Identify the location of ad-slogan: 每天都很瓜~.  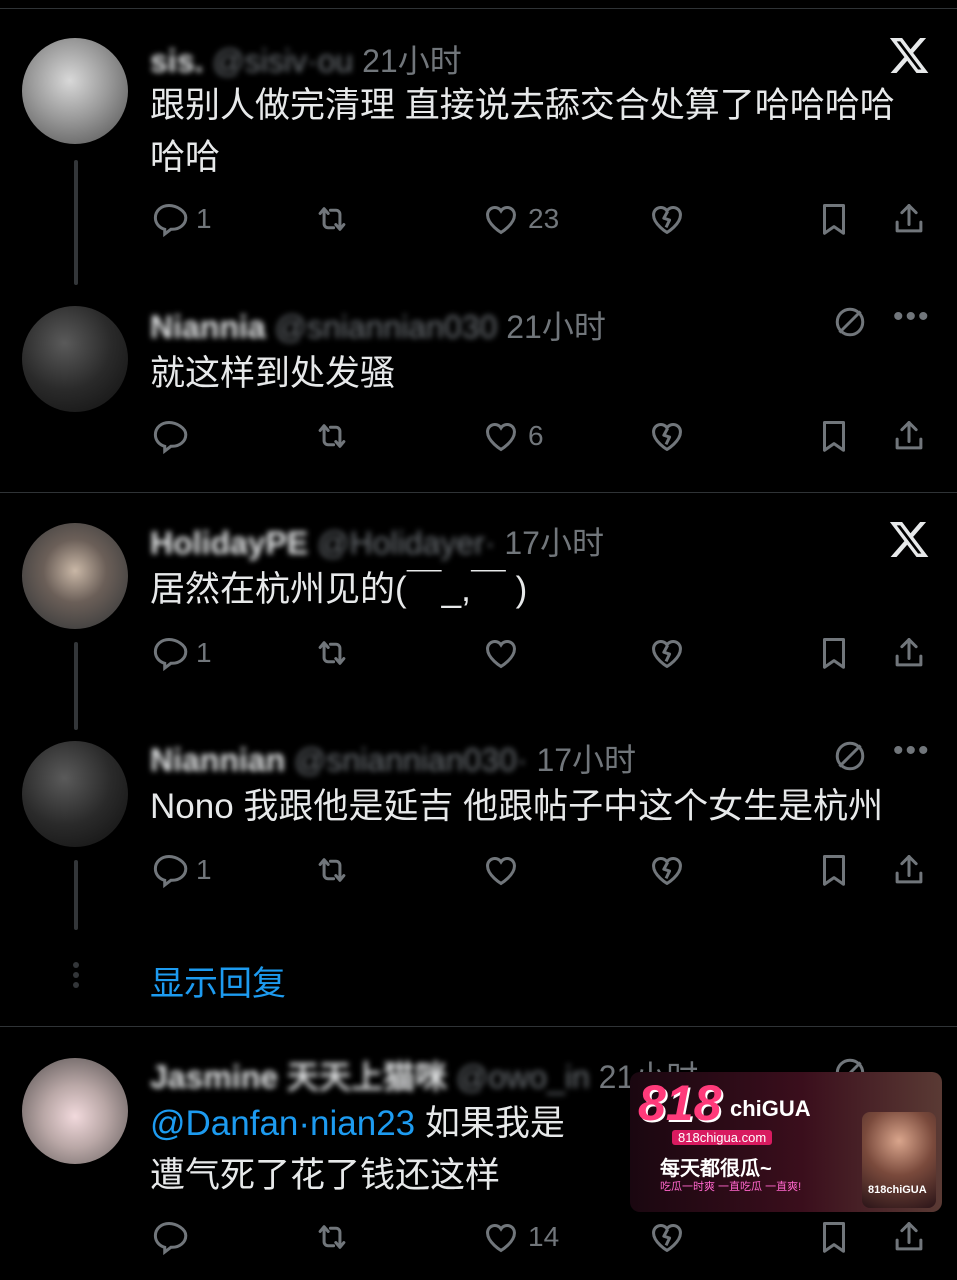
(716, 1169).